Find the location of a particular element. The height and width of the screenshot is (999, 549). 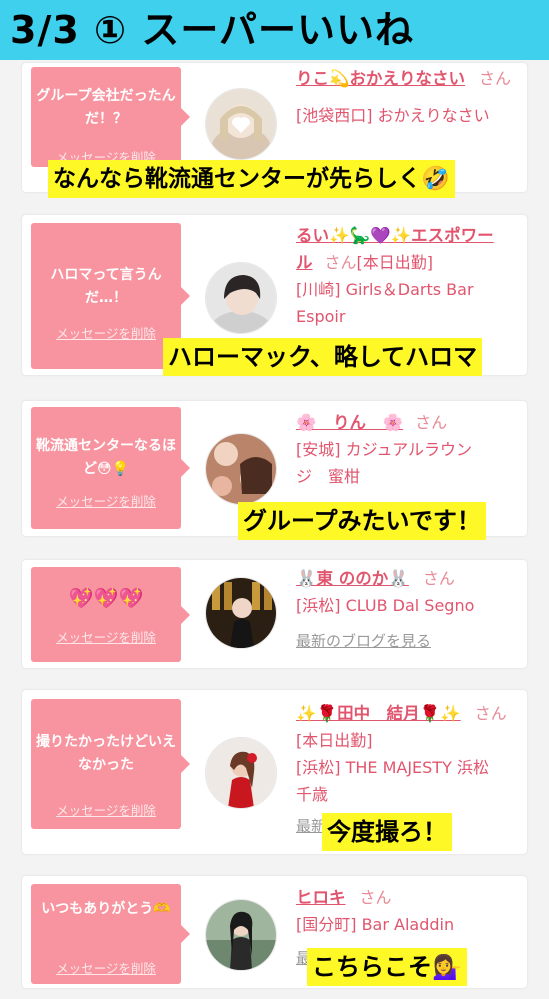

message-bubble: 撮りたかったけどいえなかった メッセージを削除 is located at coordinates (110, 764).